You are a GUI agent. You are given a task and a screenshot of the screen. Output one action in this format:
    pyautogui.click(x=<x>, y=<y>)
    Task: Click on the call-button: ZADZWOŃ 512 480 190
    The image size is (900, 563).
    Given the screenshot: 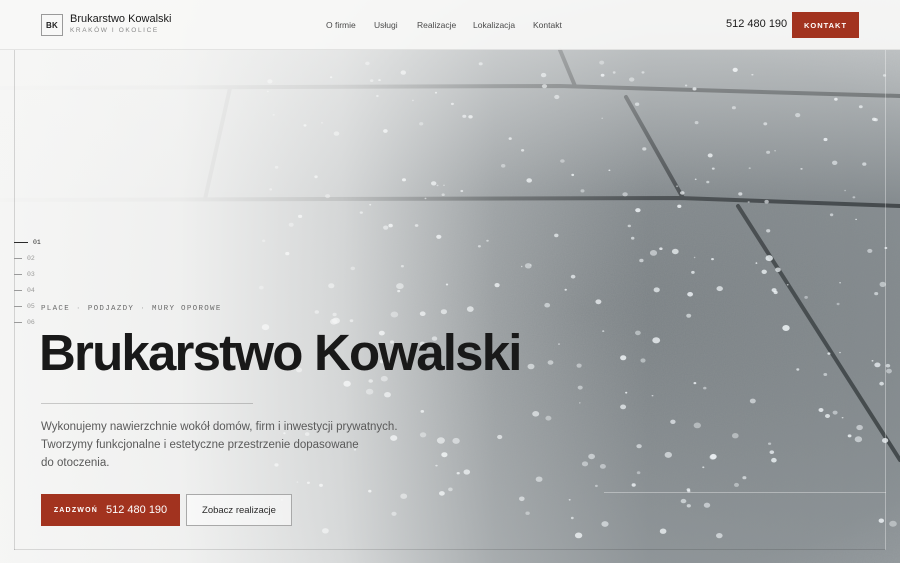 What is the action you would take?
    pyautogui.click(x=110, y=510)
    